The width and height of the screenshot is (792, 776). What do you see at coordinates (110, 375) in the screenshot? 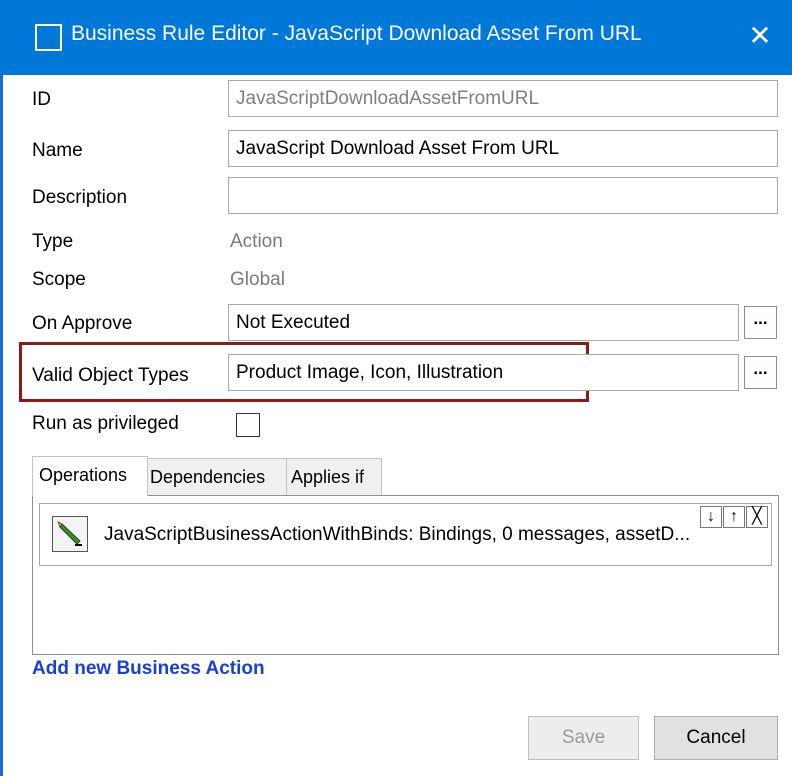
I see `valid-object-types-label: Valid Object Types` at bounding box center [110, 375].